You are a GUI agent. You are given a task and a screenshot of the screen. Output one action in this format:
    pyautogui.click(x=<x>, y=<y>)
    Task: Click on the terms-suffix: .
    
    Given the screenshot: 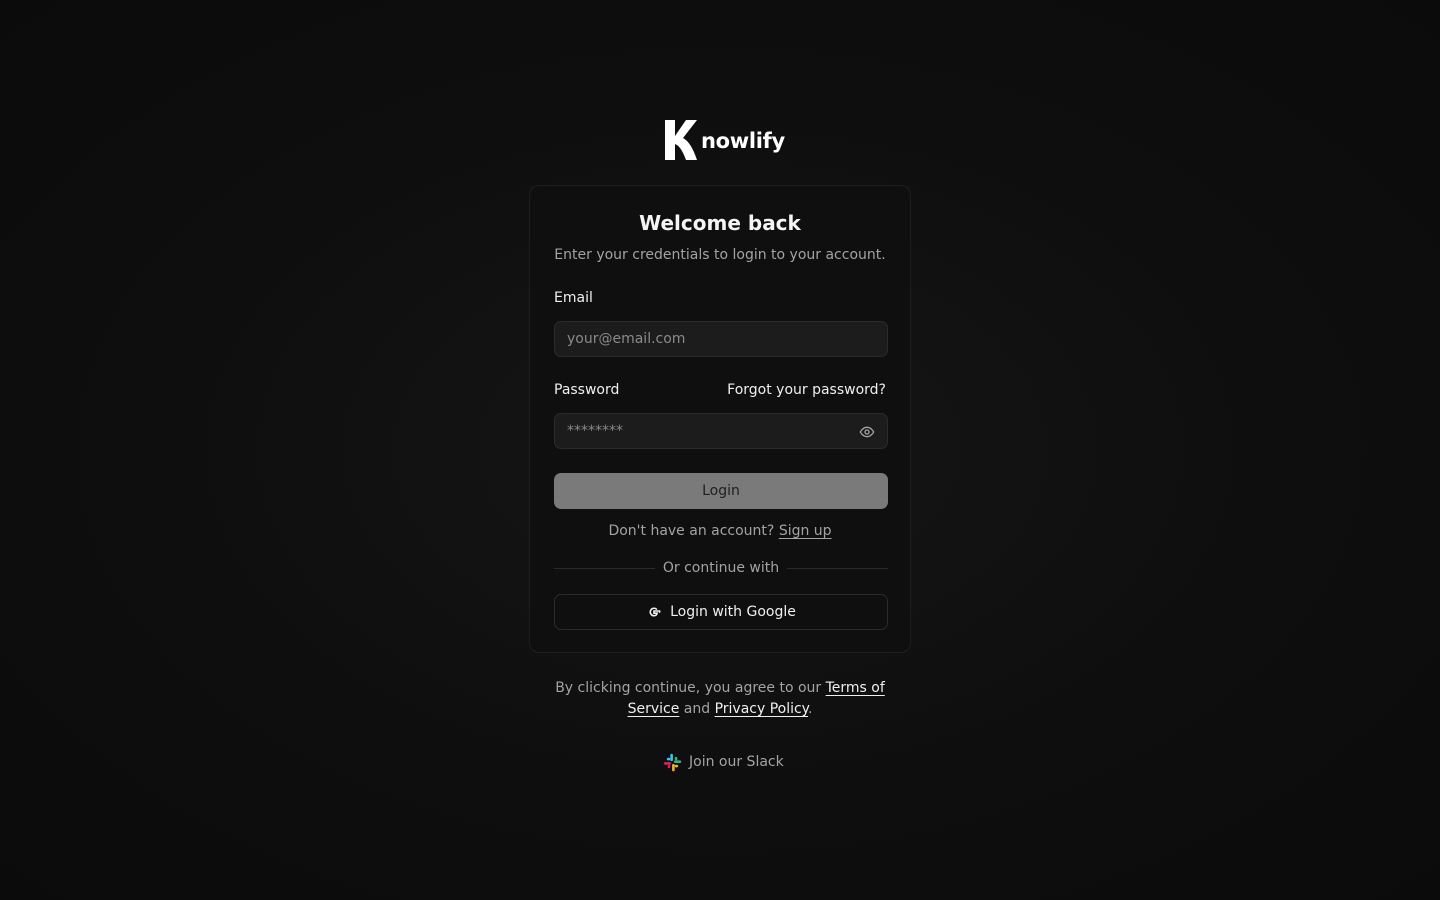 What is the action you would take?
    pyautogui.click(x=810, y=709)
    